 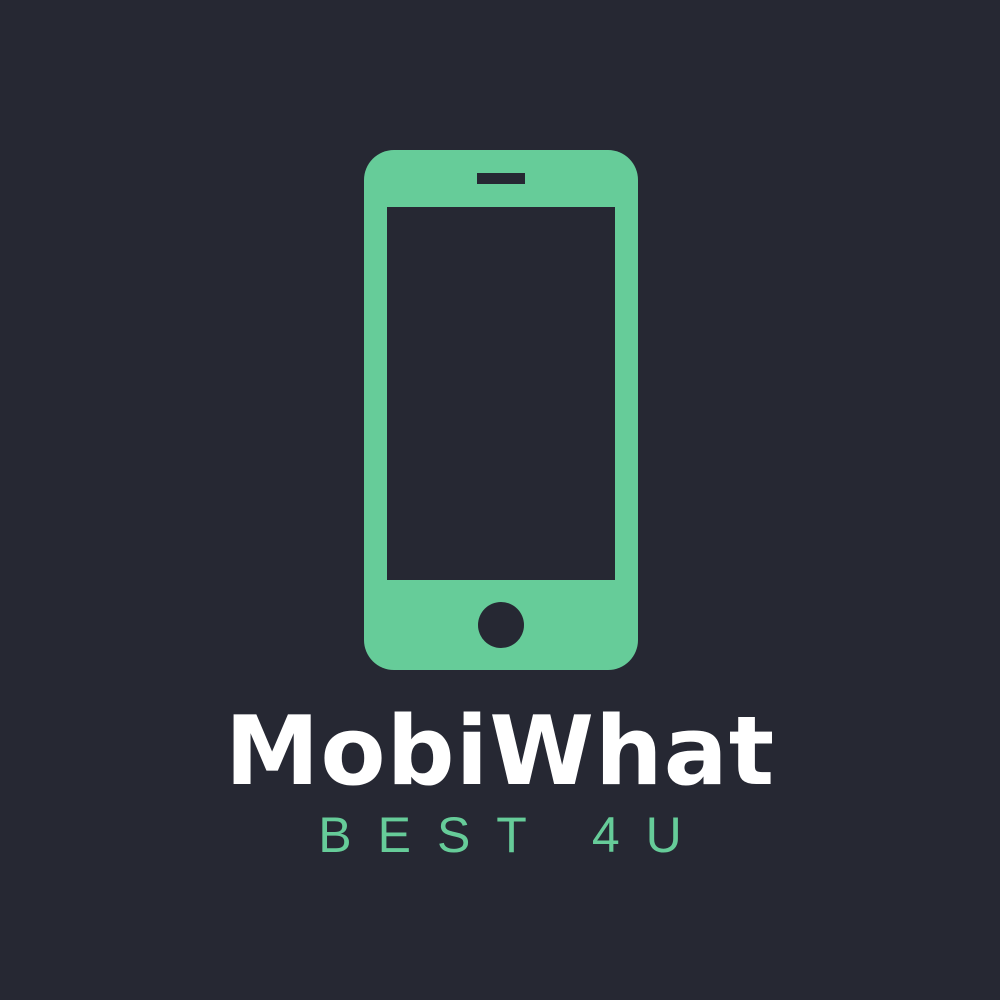 What do you see at coordinates (501, 178) in the screenshot?
I see `phone-speaker` at bounding box center [501, 178].